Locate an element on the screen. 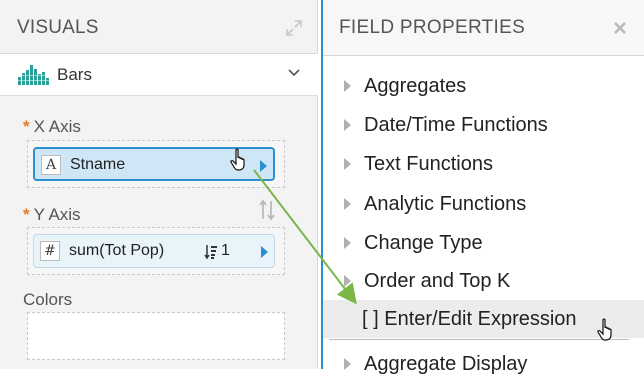 The image size is (644, 383). prop-item-label: Date/Time Functions is located at coordinates (456, 125).